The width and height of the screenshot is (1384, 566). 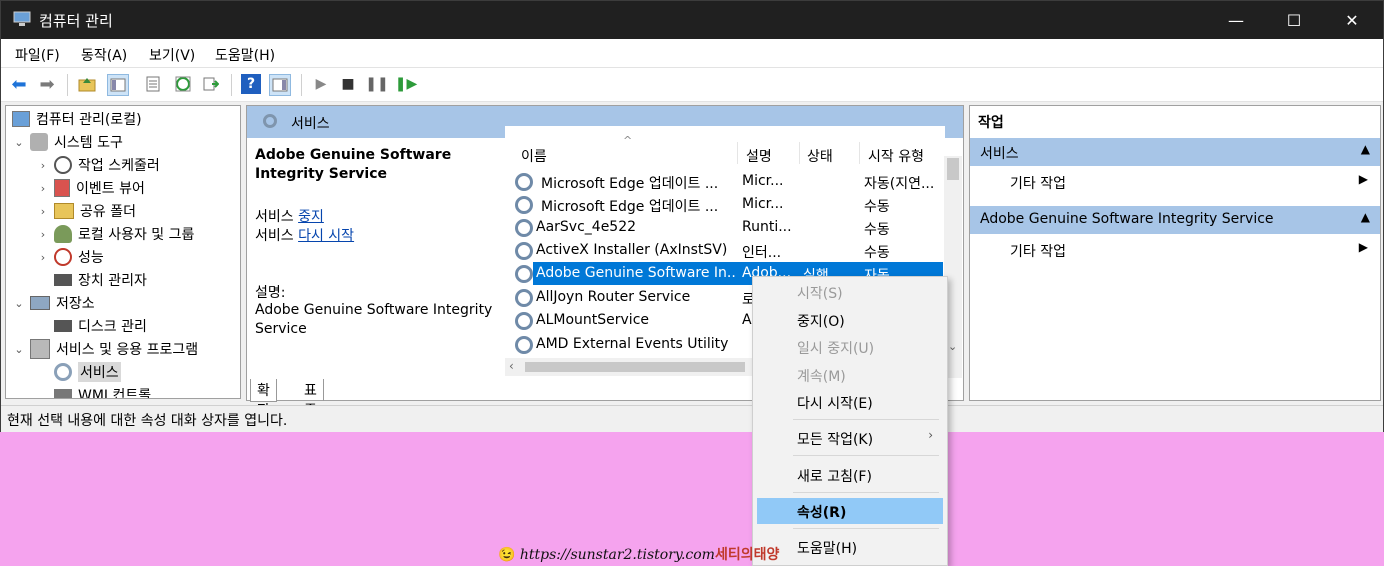 What do you see at coordinates (301, 85) in the screenshot?
I see `toolbar-separator` at bounding box center [301, 85].